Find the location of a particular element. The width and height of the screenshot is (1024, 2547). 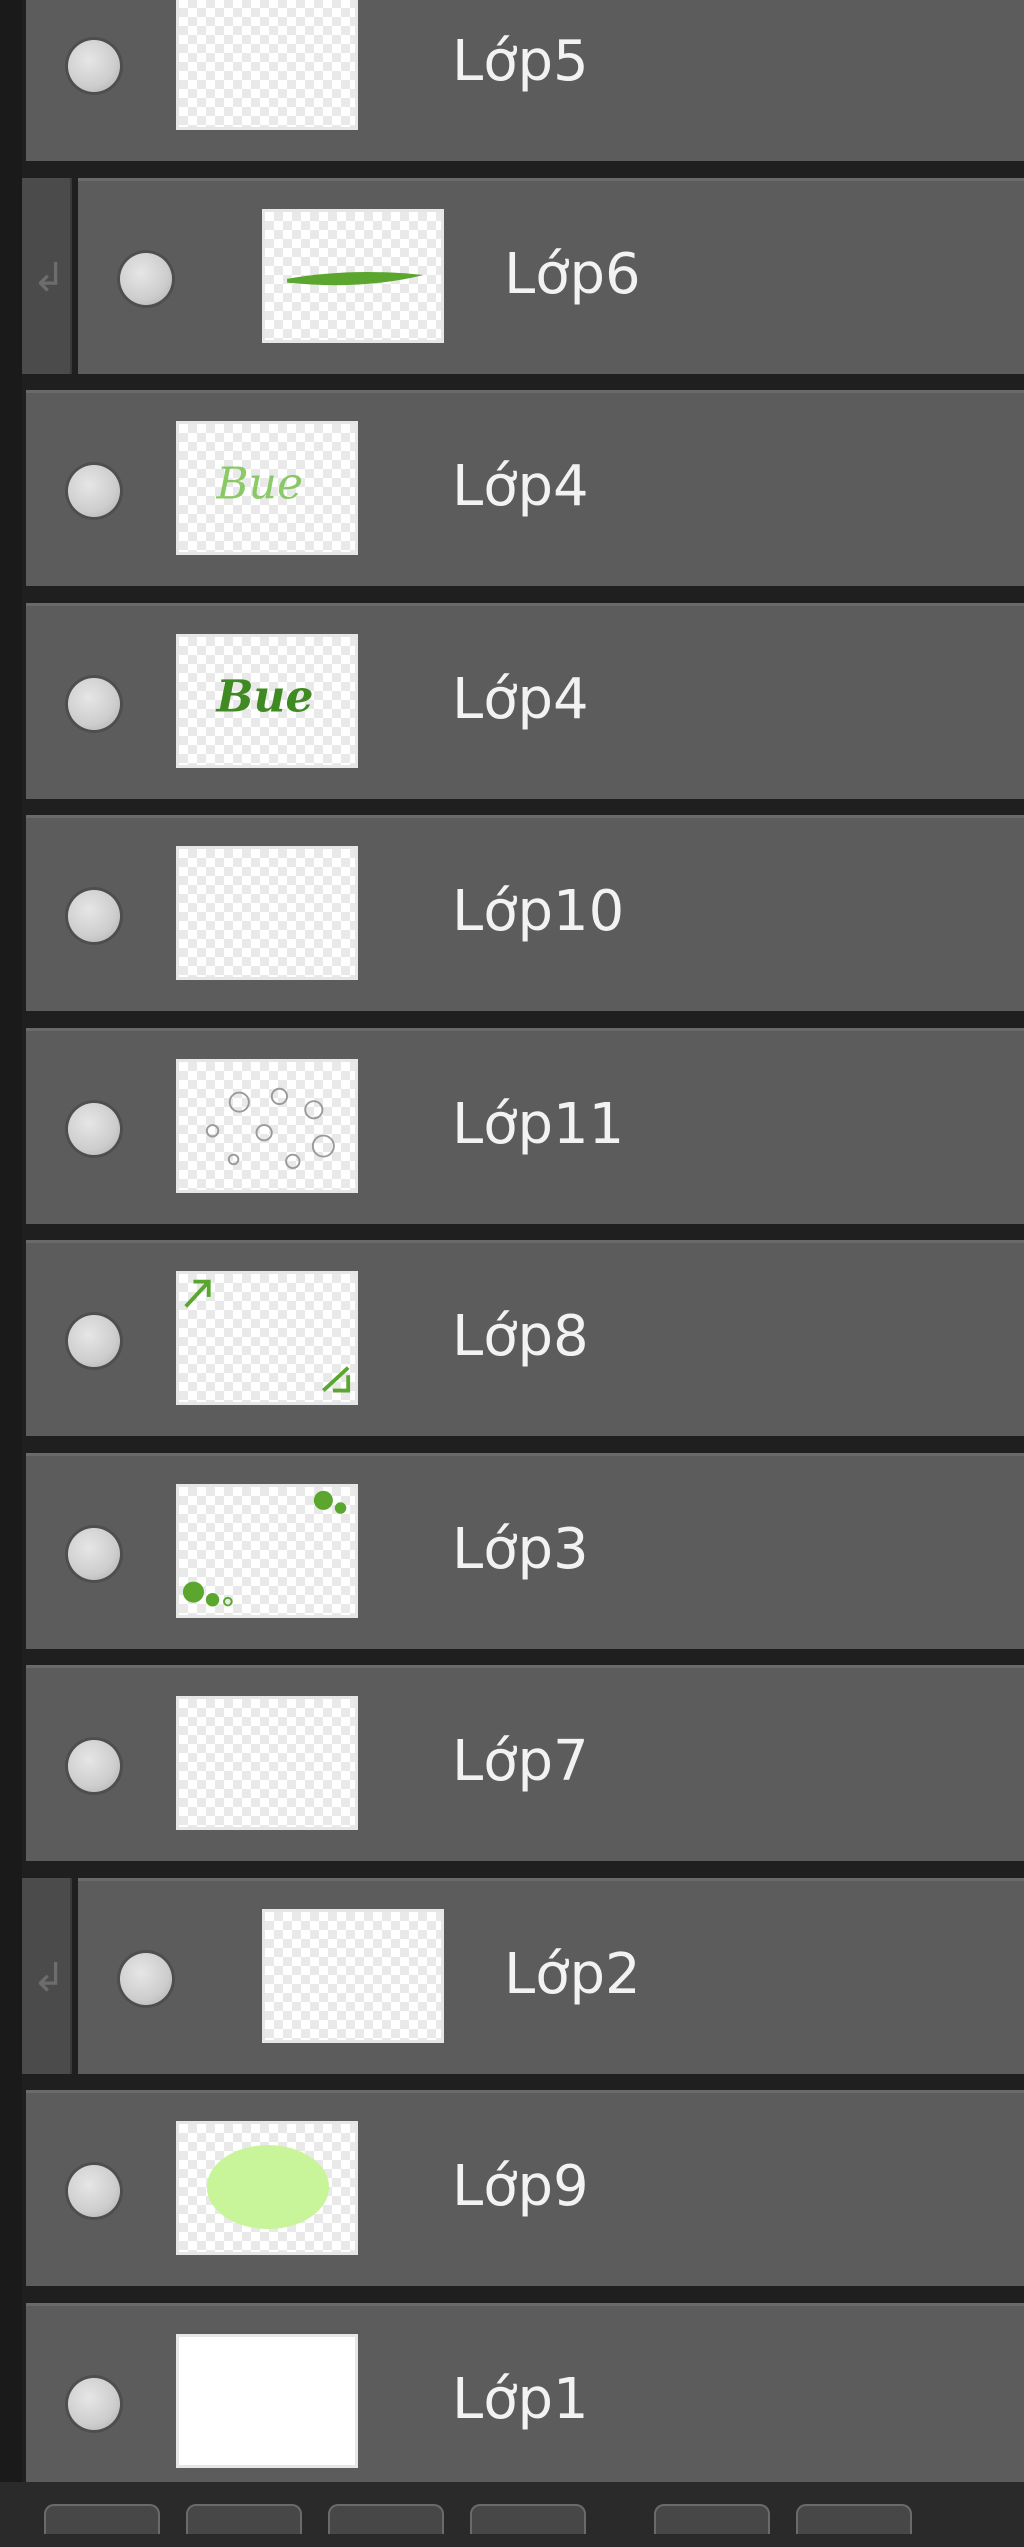

layer-name: Lớp8 is located at coordinates (520, 1336).